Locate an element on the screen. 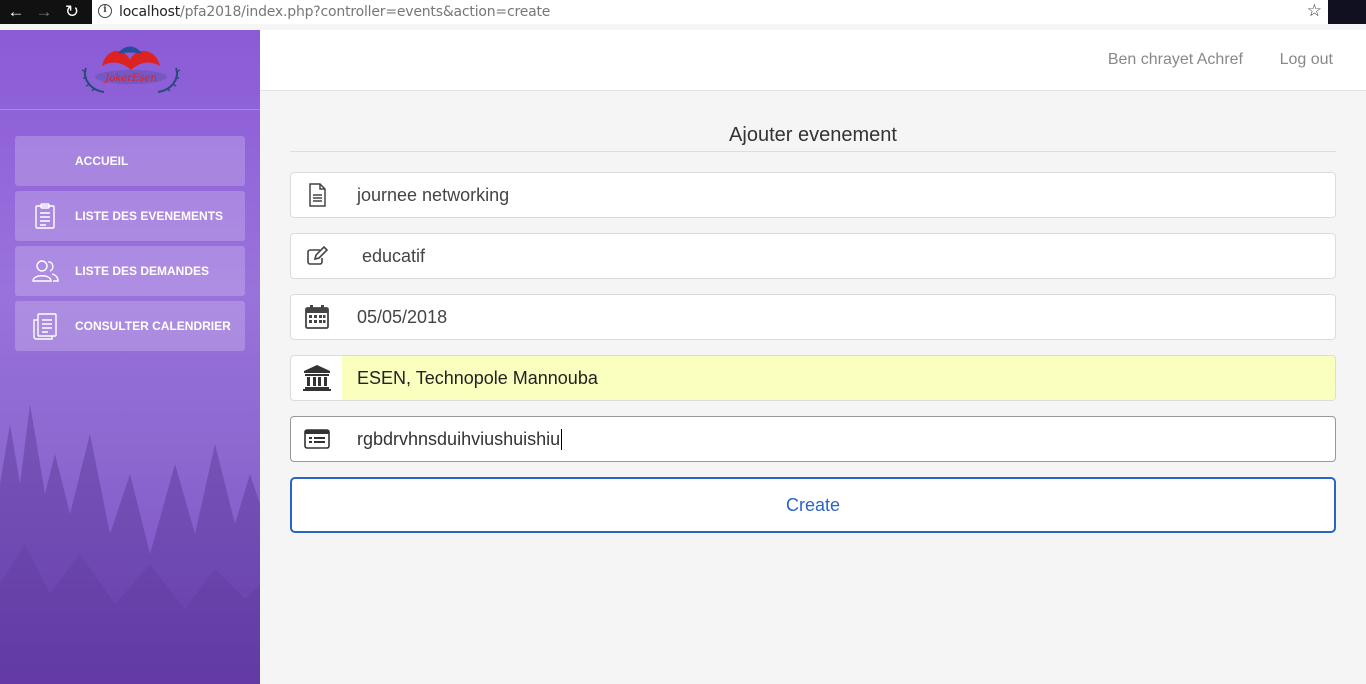 Image resolution: width=1366 pixels, height=684 pixels. bookmark-star-icon: ☆ is located at coordinates (1314, 11).